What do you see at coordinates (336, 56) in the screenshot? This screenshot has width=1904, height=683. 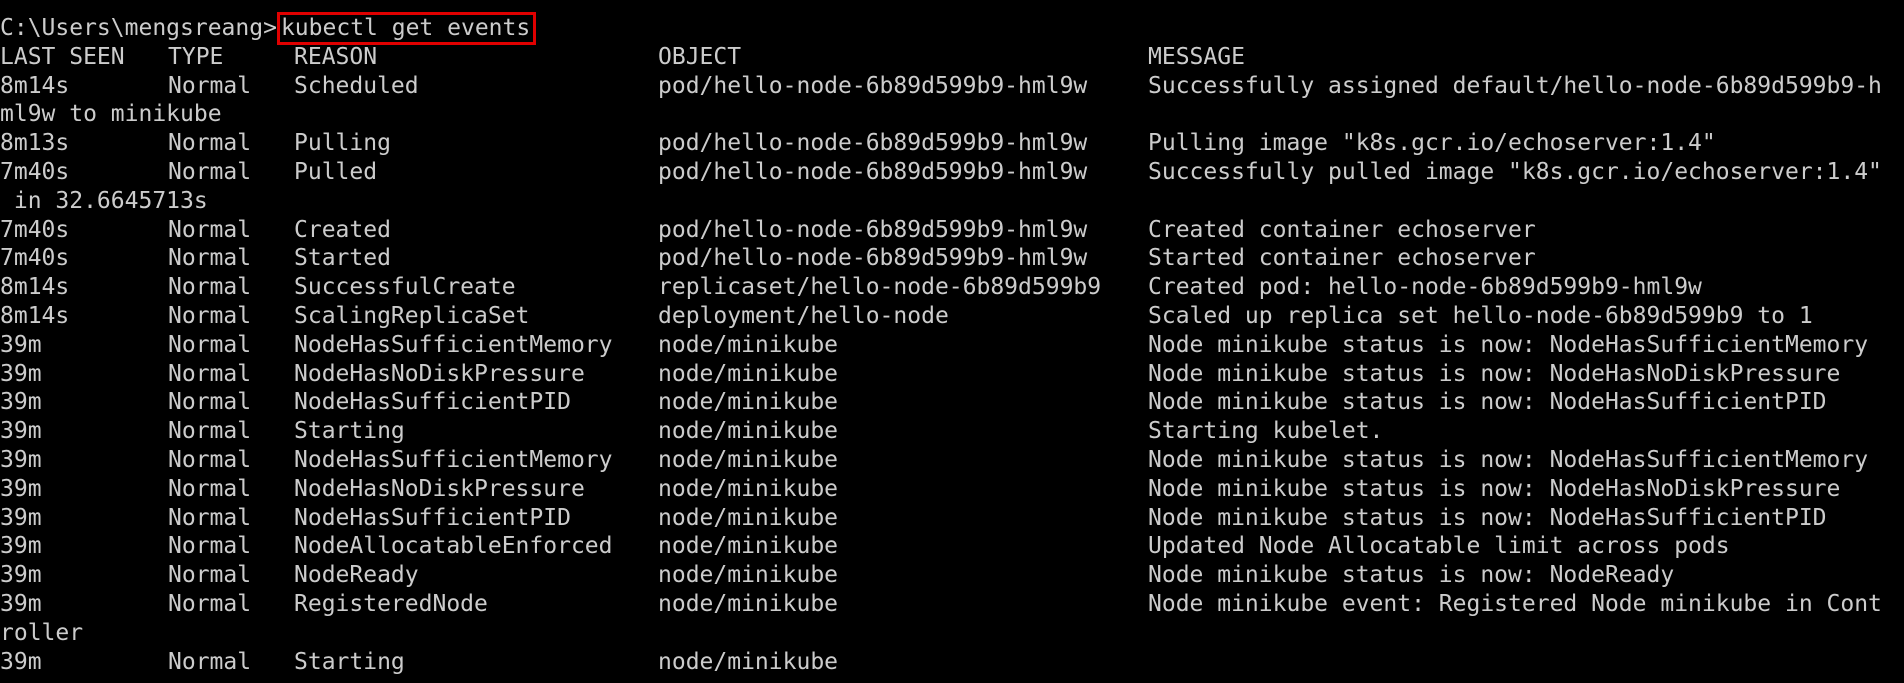 I see `header-reason: REASON` at bounding box center [336, 56].